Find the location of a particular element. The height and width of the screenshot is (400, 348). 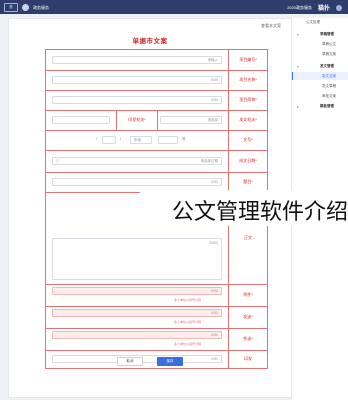

avatar is located at coordinates (25, 7).